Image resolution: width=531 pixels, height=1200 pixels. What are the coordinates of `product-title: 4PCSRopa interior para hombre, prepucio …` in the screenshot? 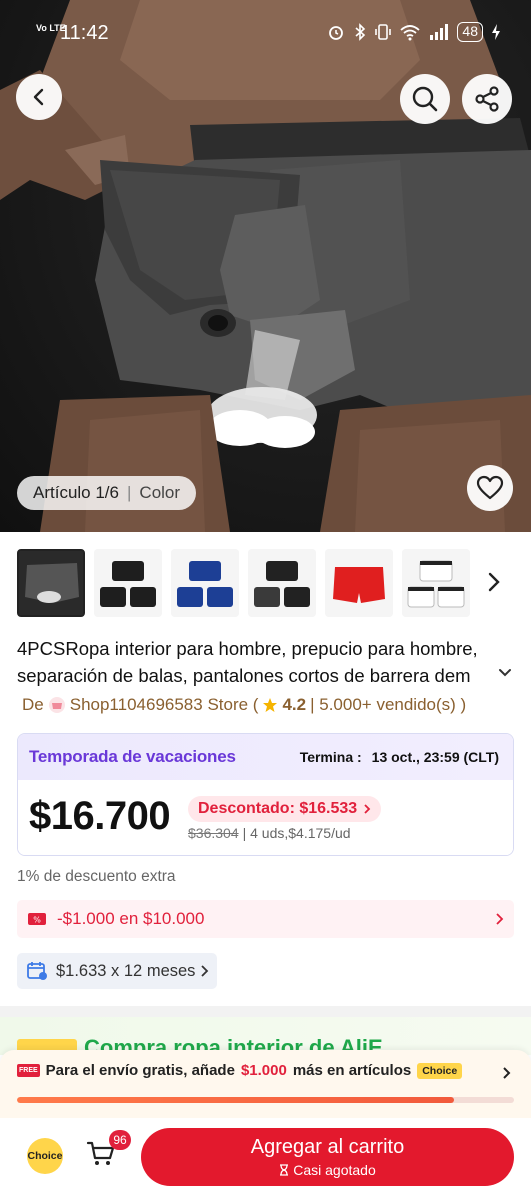 It's located at (267, 662).